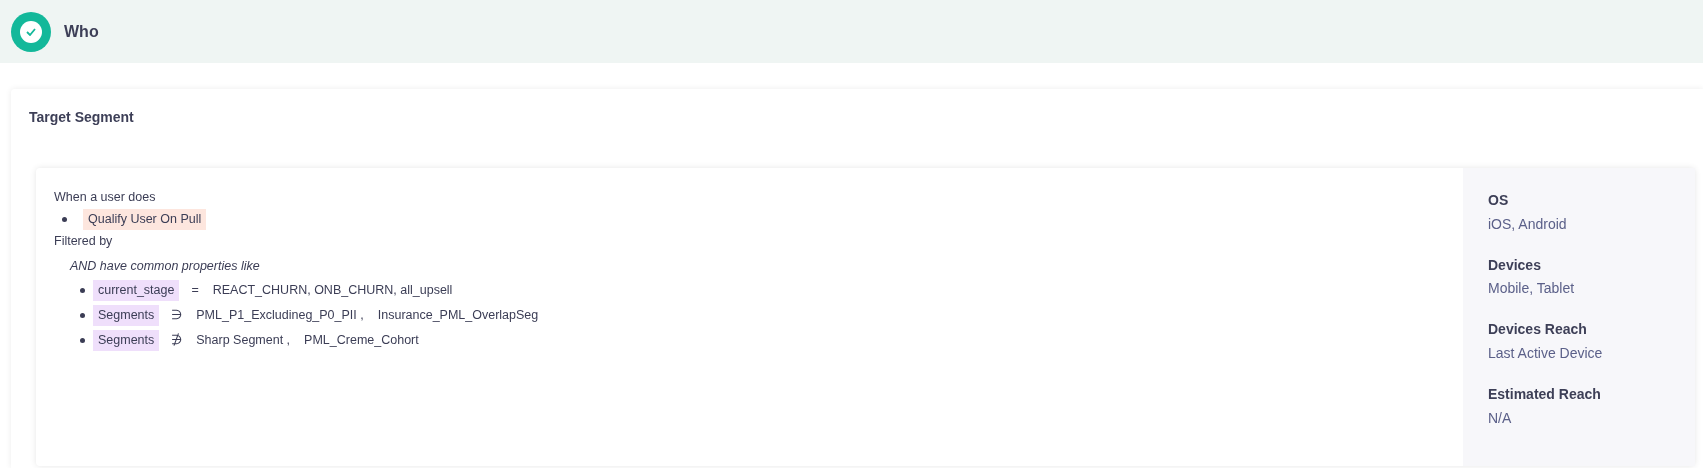 Image resolution: width=1703 pixels, height=468 pixels. Describe the element at coordinates (1515, 265) in the screenshot. I see `summary-label: Devices` at that location.